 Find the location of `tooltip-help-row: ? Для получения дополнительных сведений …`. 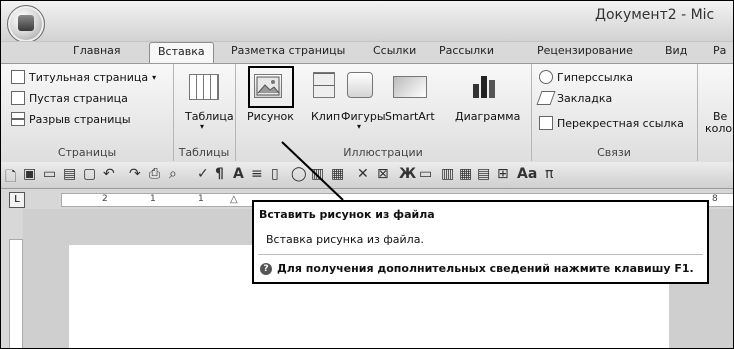

tooltip-help-row: ? Для получения дополнительных сведений … is located at coordinates (477, 268).